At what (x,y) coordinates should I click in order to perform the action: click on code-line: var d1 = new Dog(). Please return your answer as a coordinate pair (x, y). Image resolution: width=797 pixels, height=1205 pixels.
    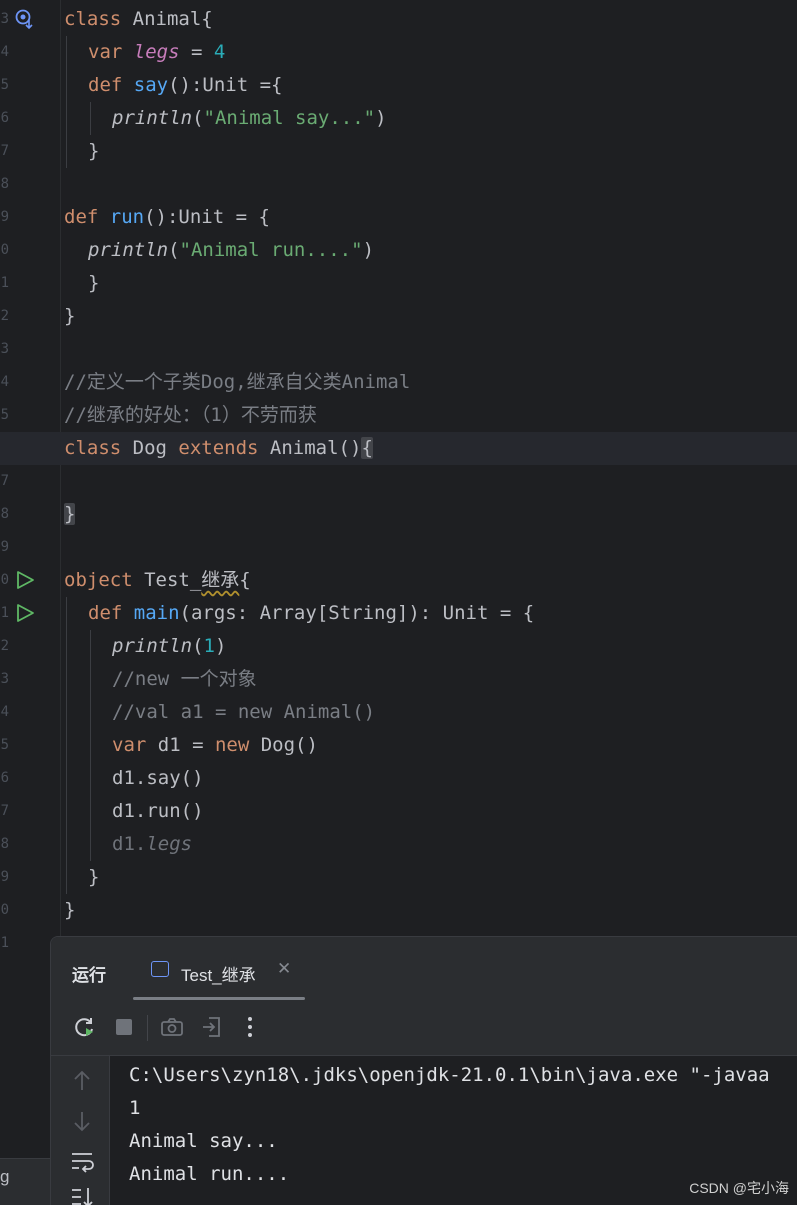
    Looking at the image, I should click on (215, 745).